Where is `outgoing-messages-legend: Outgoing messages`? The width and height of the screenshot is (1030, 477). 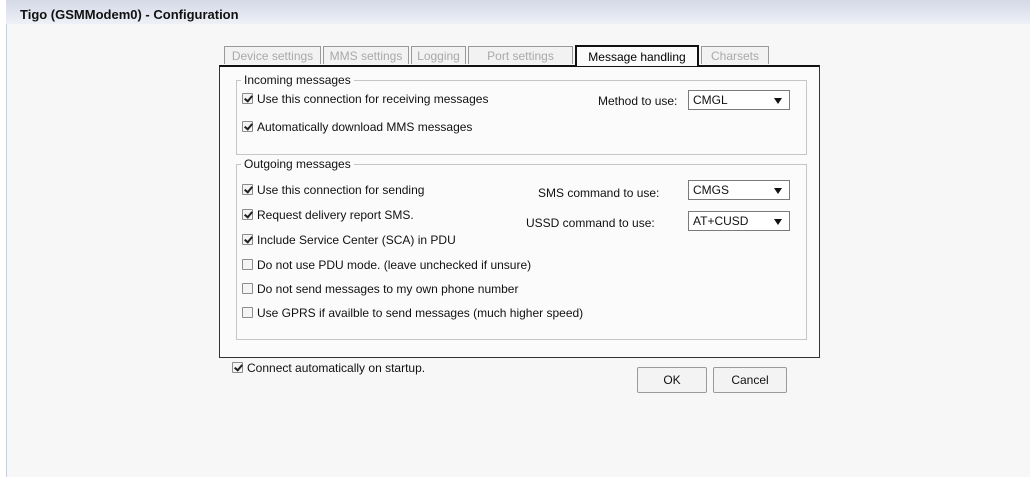
outgoing-messages-legend: Outgoing messages is located at coordinates (297, 164).